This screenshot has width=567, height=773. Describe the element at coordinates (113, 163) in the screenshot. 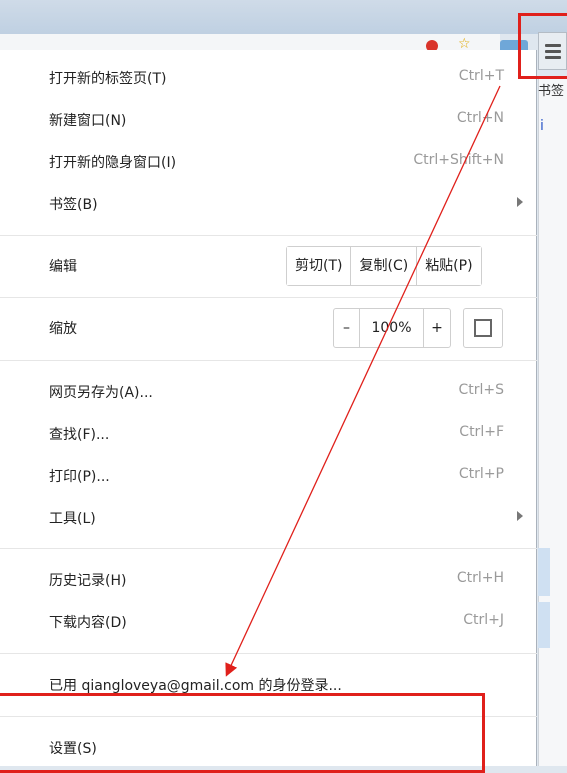

I see `menu-item-label: 打开新的隐身窗口(I)` at that location.